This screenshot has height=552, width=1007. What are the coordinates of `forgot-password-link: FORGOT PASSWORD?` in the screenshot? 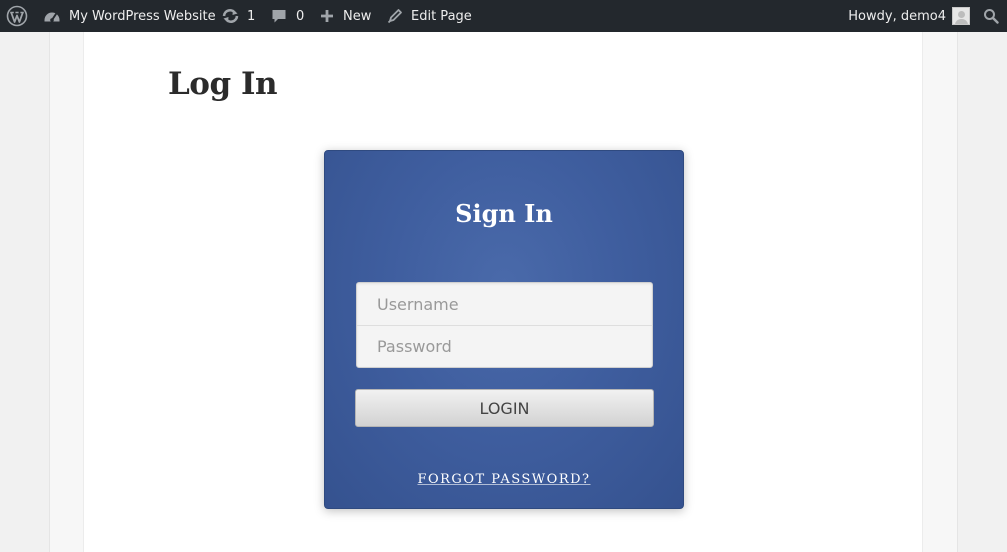 It's located at (503, 479).